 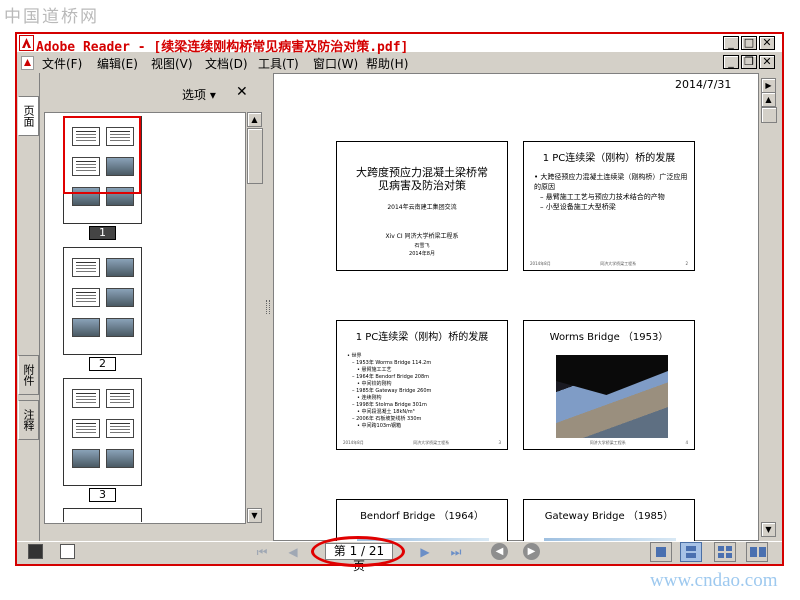 What do you see at coordinates (714, 580) in the screenshot?
I see `watermark-bottom: www.cndao.com` at bounding box center [714, 580].